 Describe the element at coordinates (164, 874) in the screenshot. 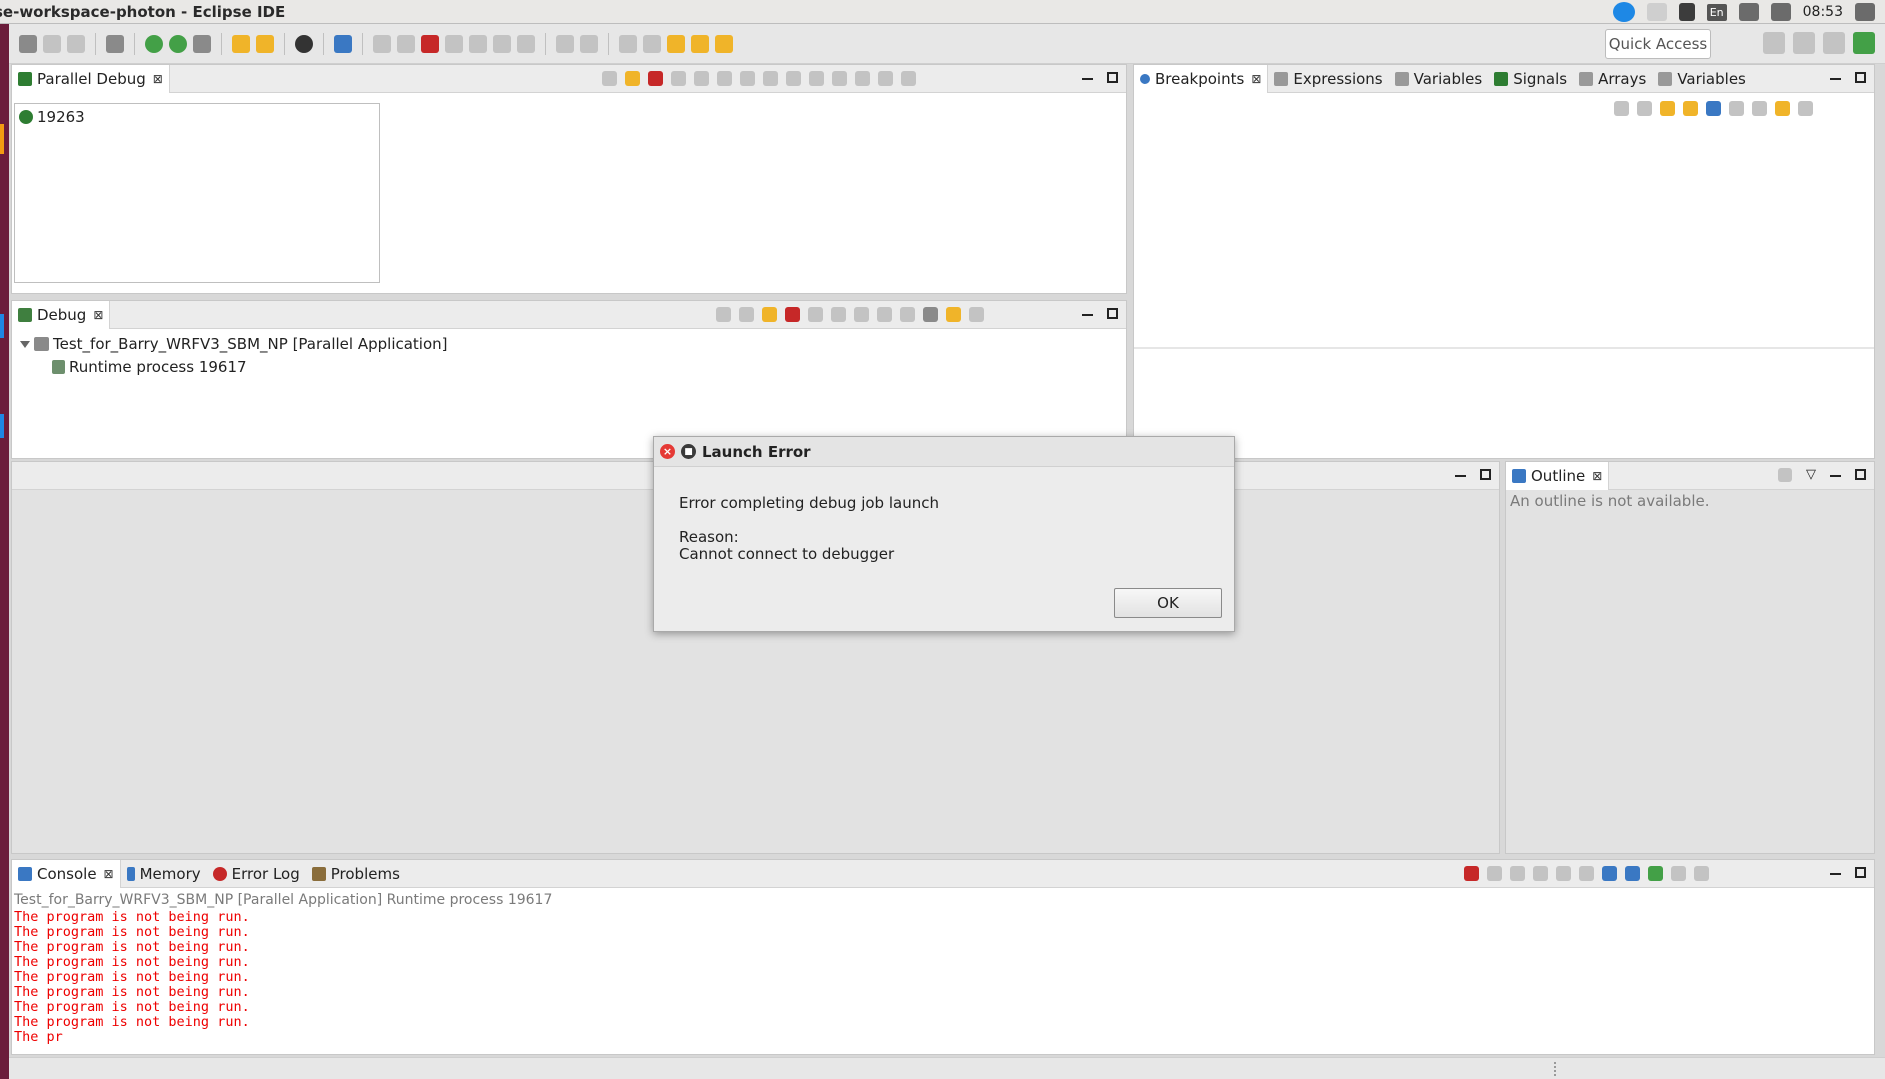

I see `tab-memory: Memory` at that location.